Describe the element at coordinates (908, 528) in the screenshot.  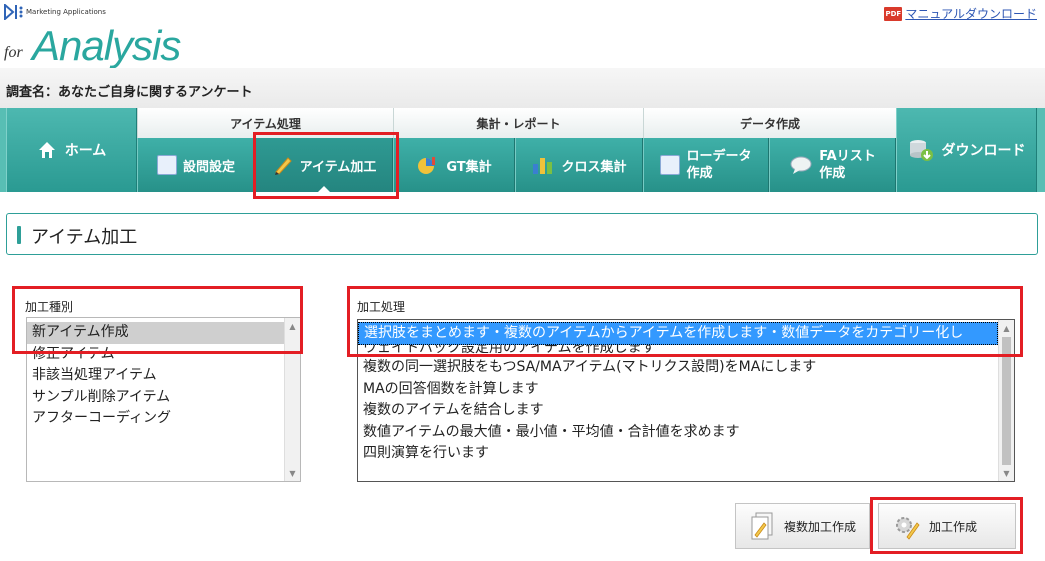
I see `gear-pencil-icon` at that location.